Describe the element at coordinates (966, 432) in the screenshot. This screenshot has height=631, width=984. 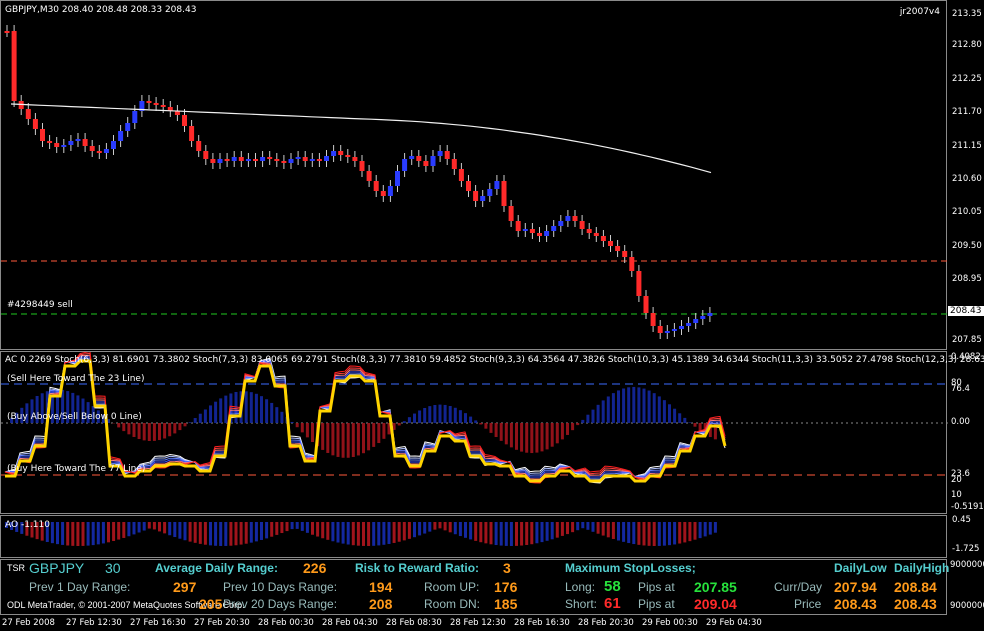
I see `stoch-axis: 0.4082 80 76.4 0.00 23.6 20 10 -0.5191` at that location.